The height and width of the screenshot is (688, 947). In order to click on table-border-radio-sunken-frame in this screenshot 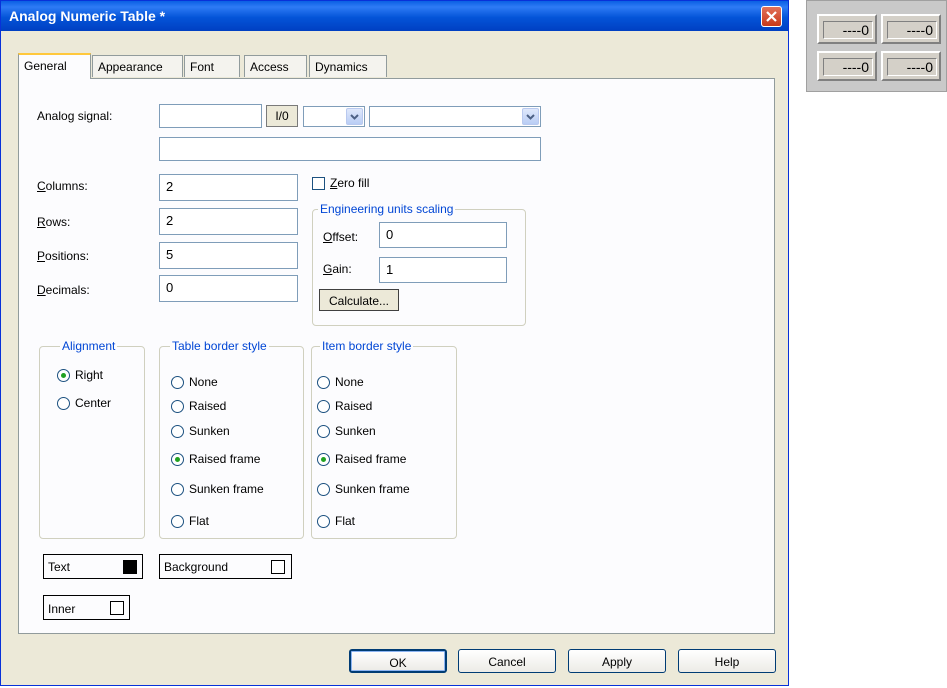, I will do `click(177, 489)`.